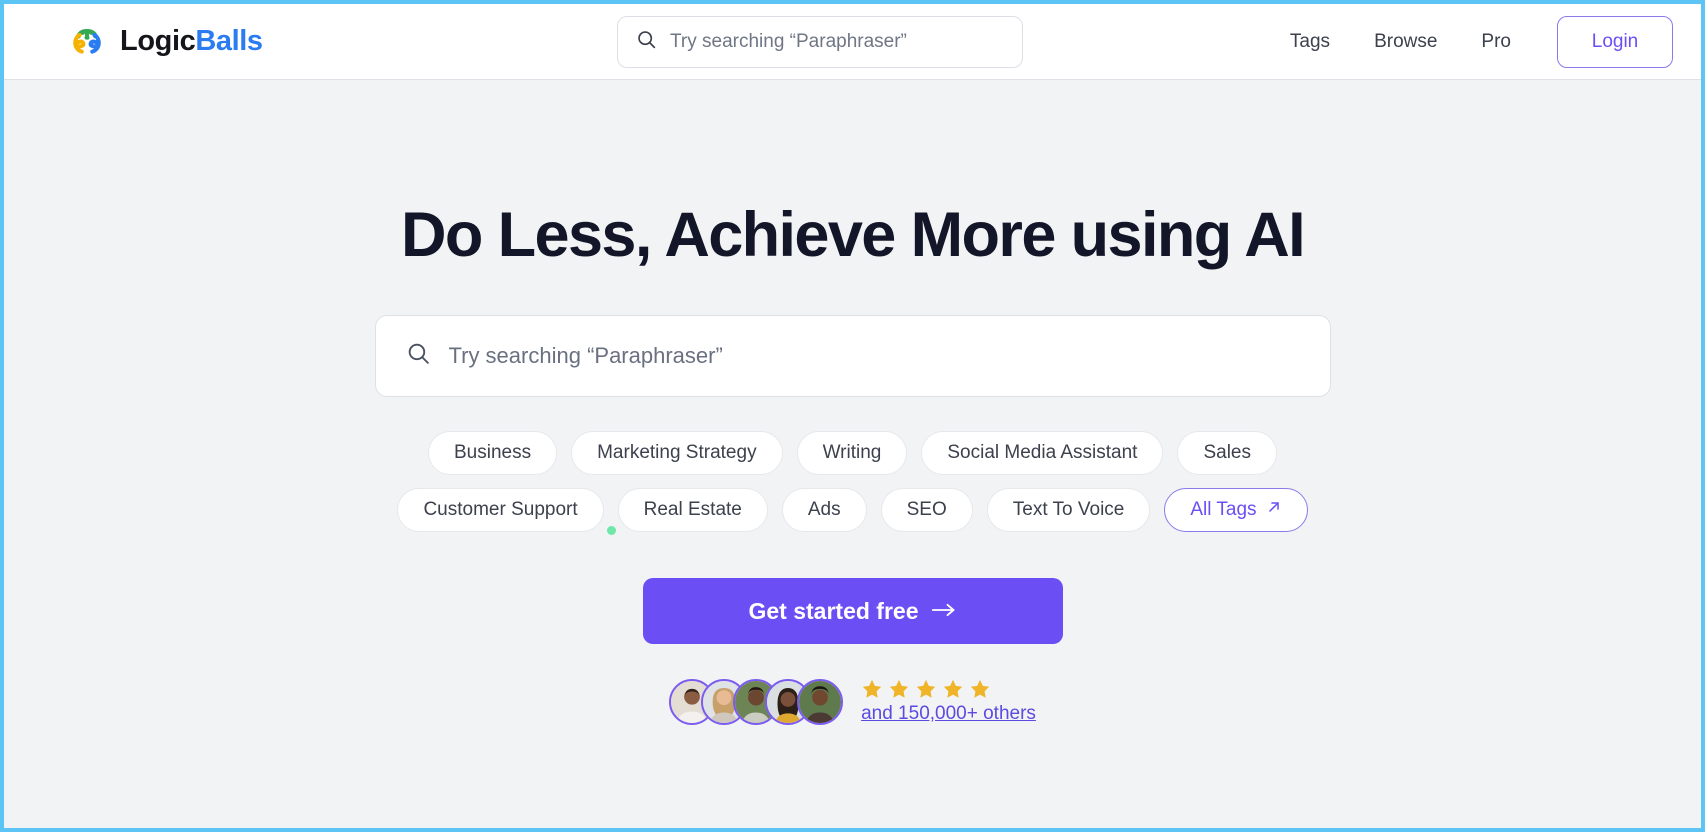 This screenshot has height=832, width=1705. What do you see at coordinates (1405, 42) in the screenshot?
I see `nav-item-browse: Browse` at bounding box center [1405, 42].